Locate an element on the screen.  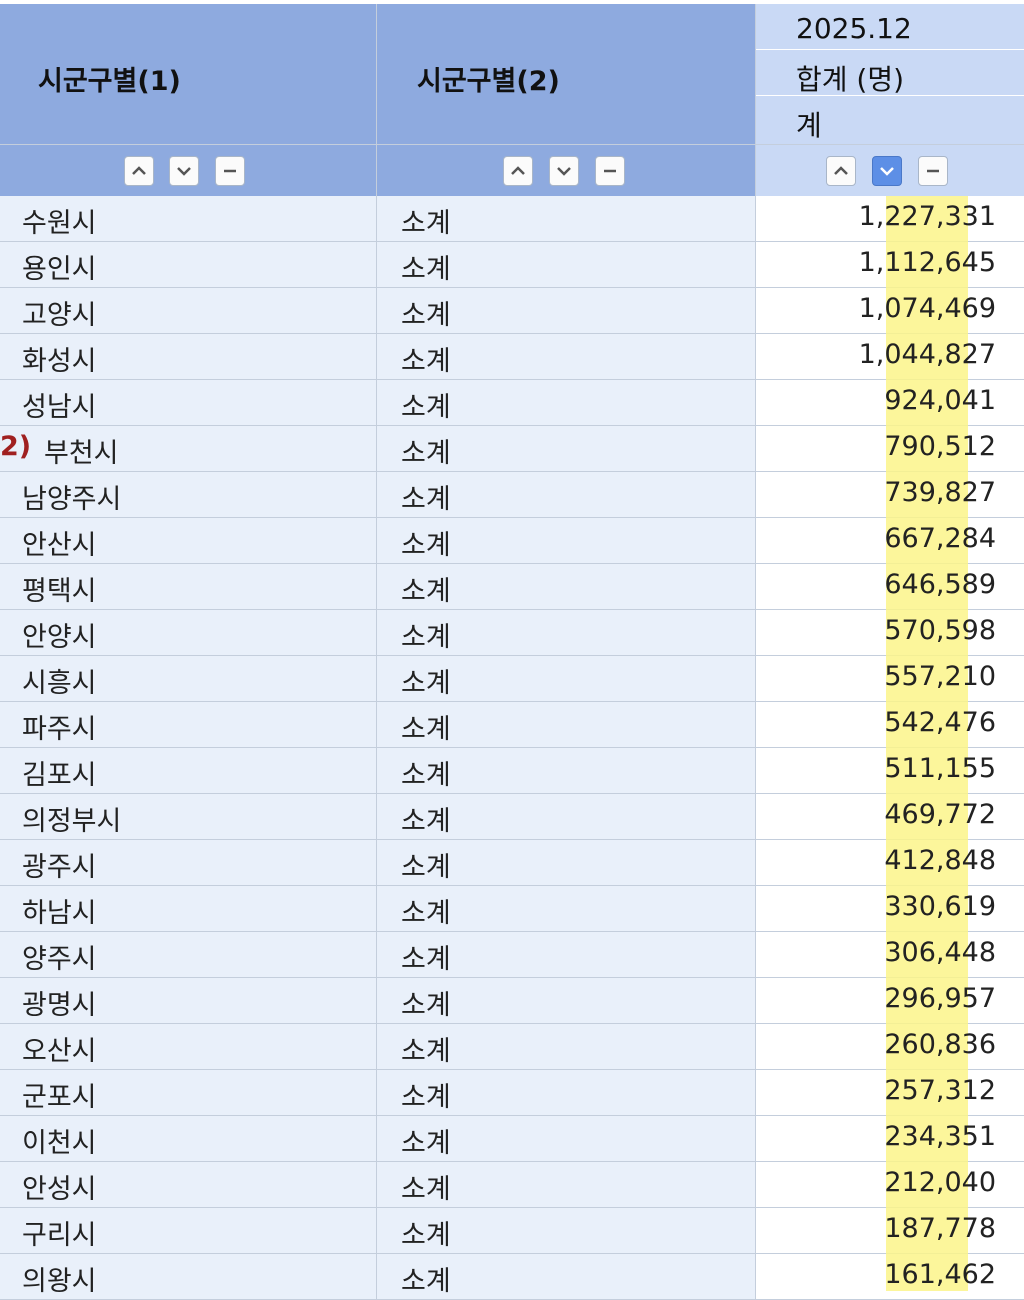
city-name: 군포시 is located at coordinates (59, 1094).